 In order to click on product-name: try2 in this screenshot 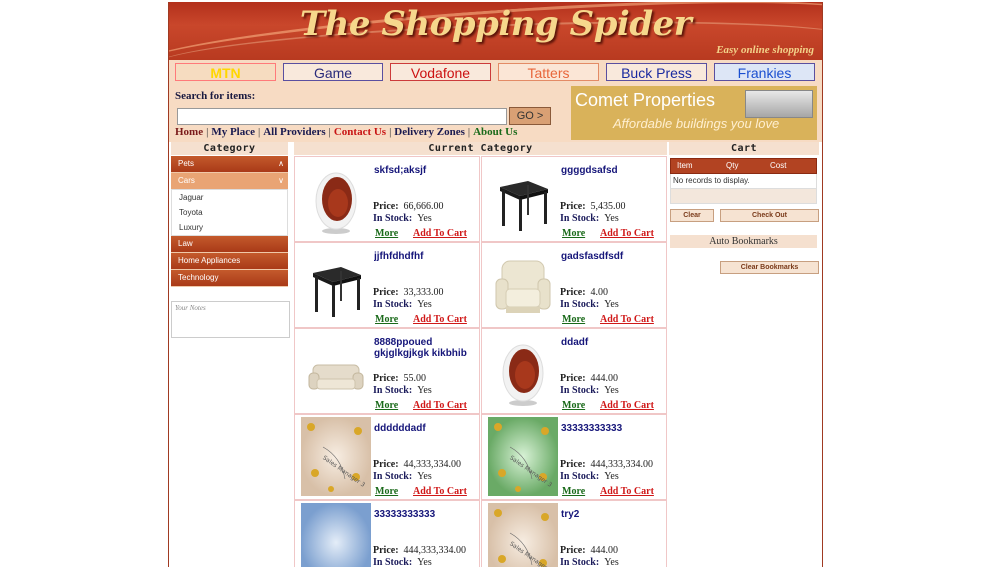, I will do `click(613, 522)`.